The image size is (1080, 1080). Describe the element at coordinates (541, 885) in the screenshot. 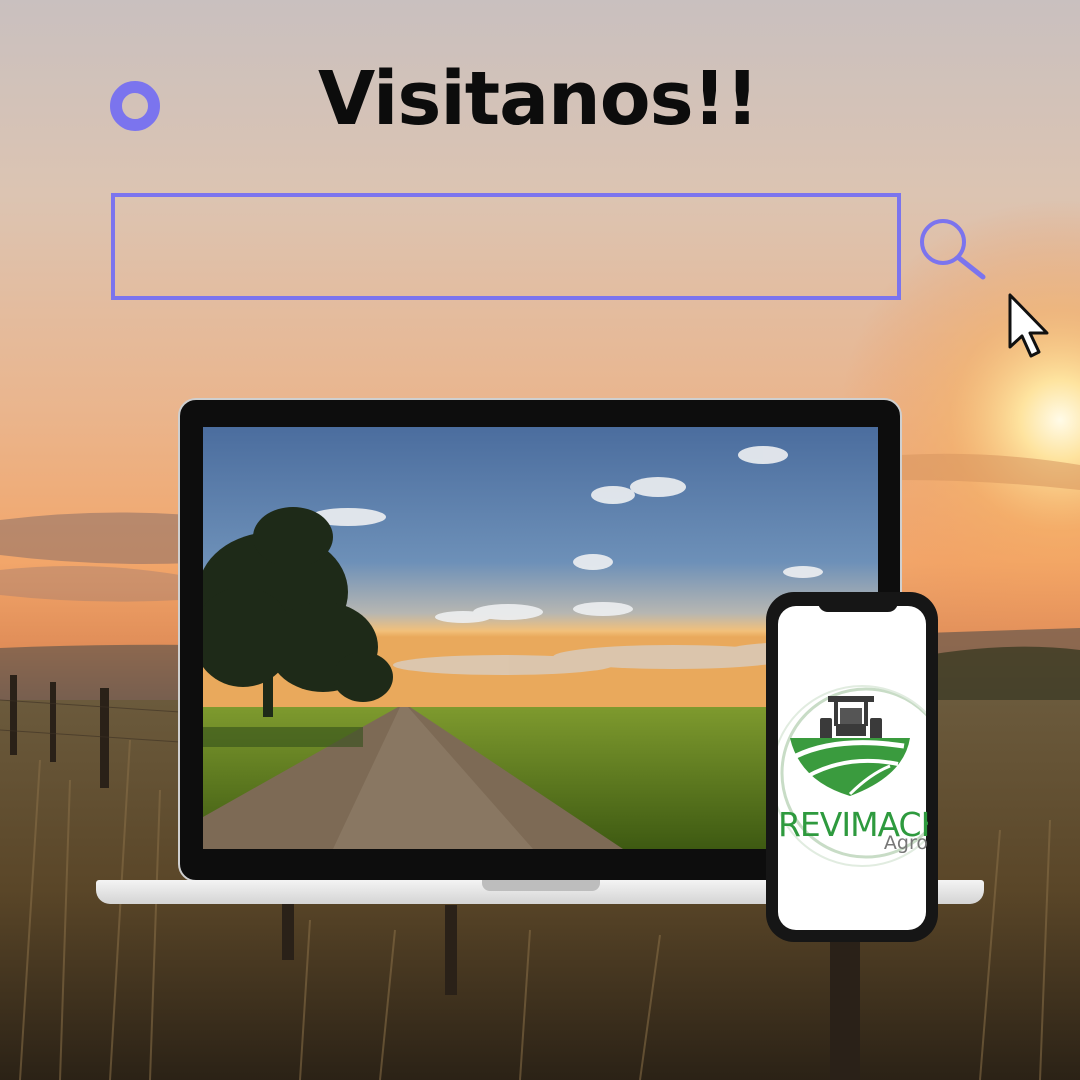

I see `laptop-trackpad-notch` at that location.